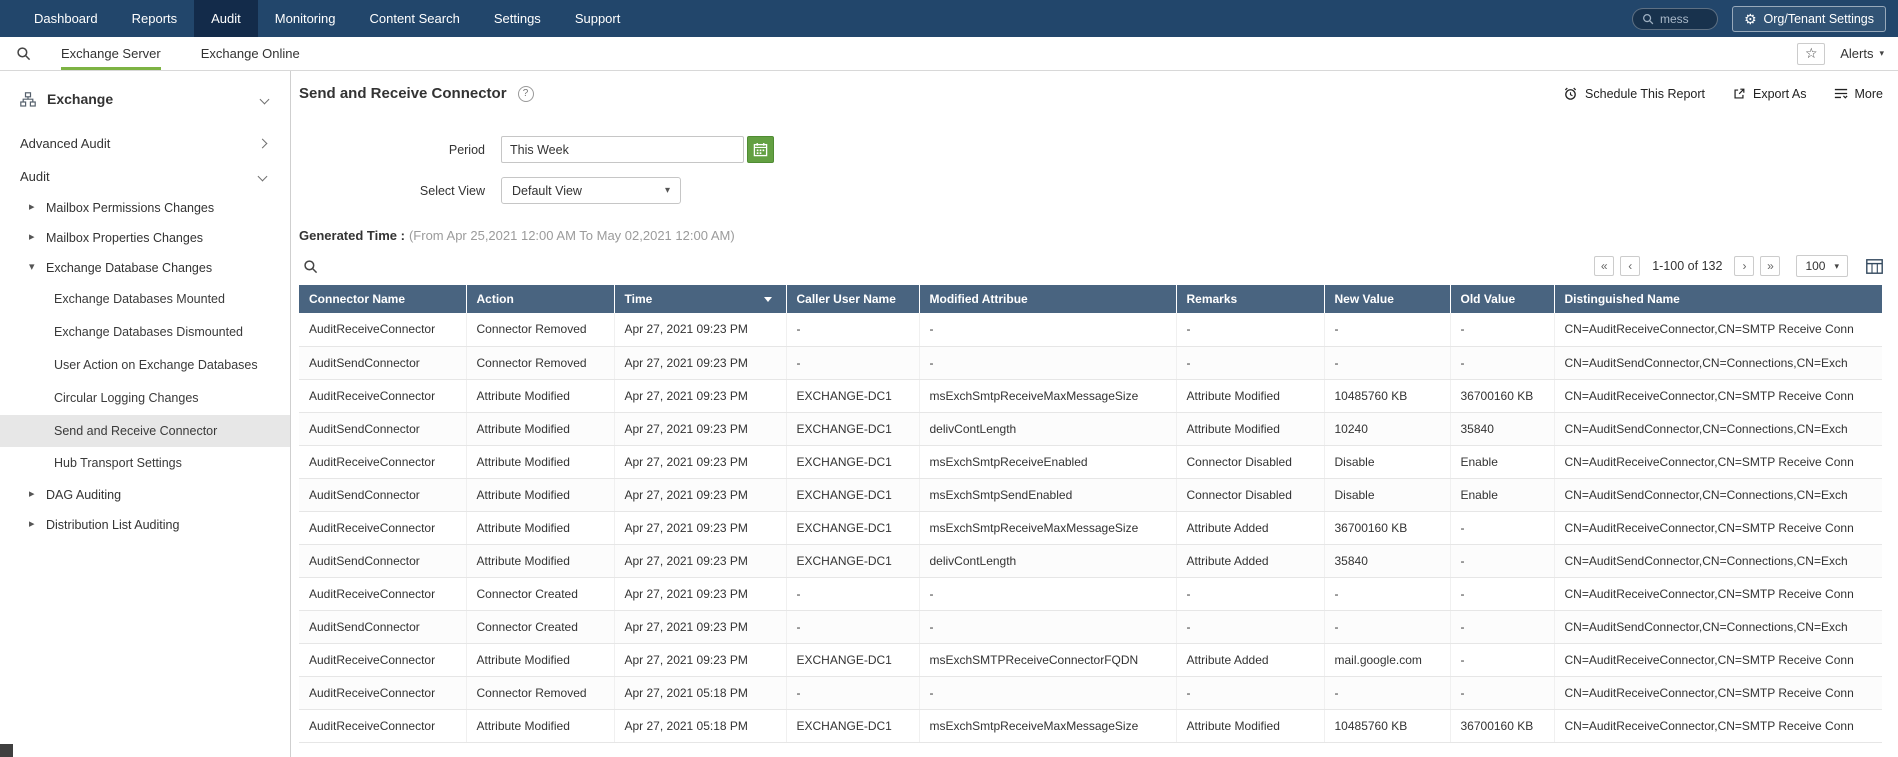 The width and height of the screenshot is (1898, 757). What do you see at coordinates (383, 299) in the screenshot?
I see `column-header-connector-name: Connector Name` at bounding box center [383, 299].